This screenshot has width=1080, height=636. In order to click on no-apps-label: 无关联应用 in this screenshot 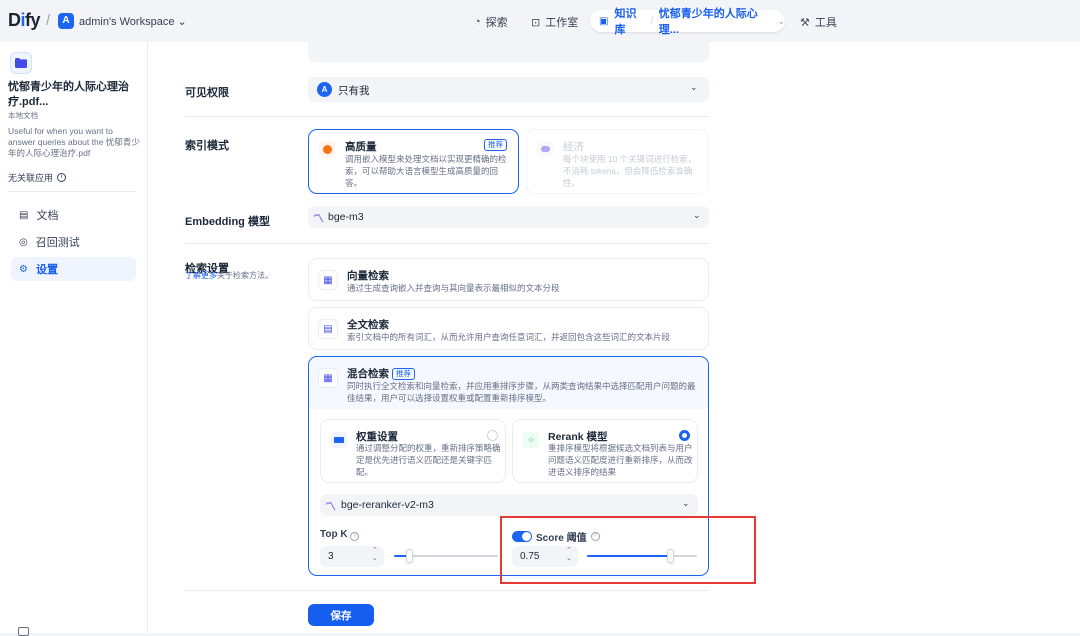, I will do `click(31, 178)`.